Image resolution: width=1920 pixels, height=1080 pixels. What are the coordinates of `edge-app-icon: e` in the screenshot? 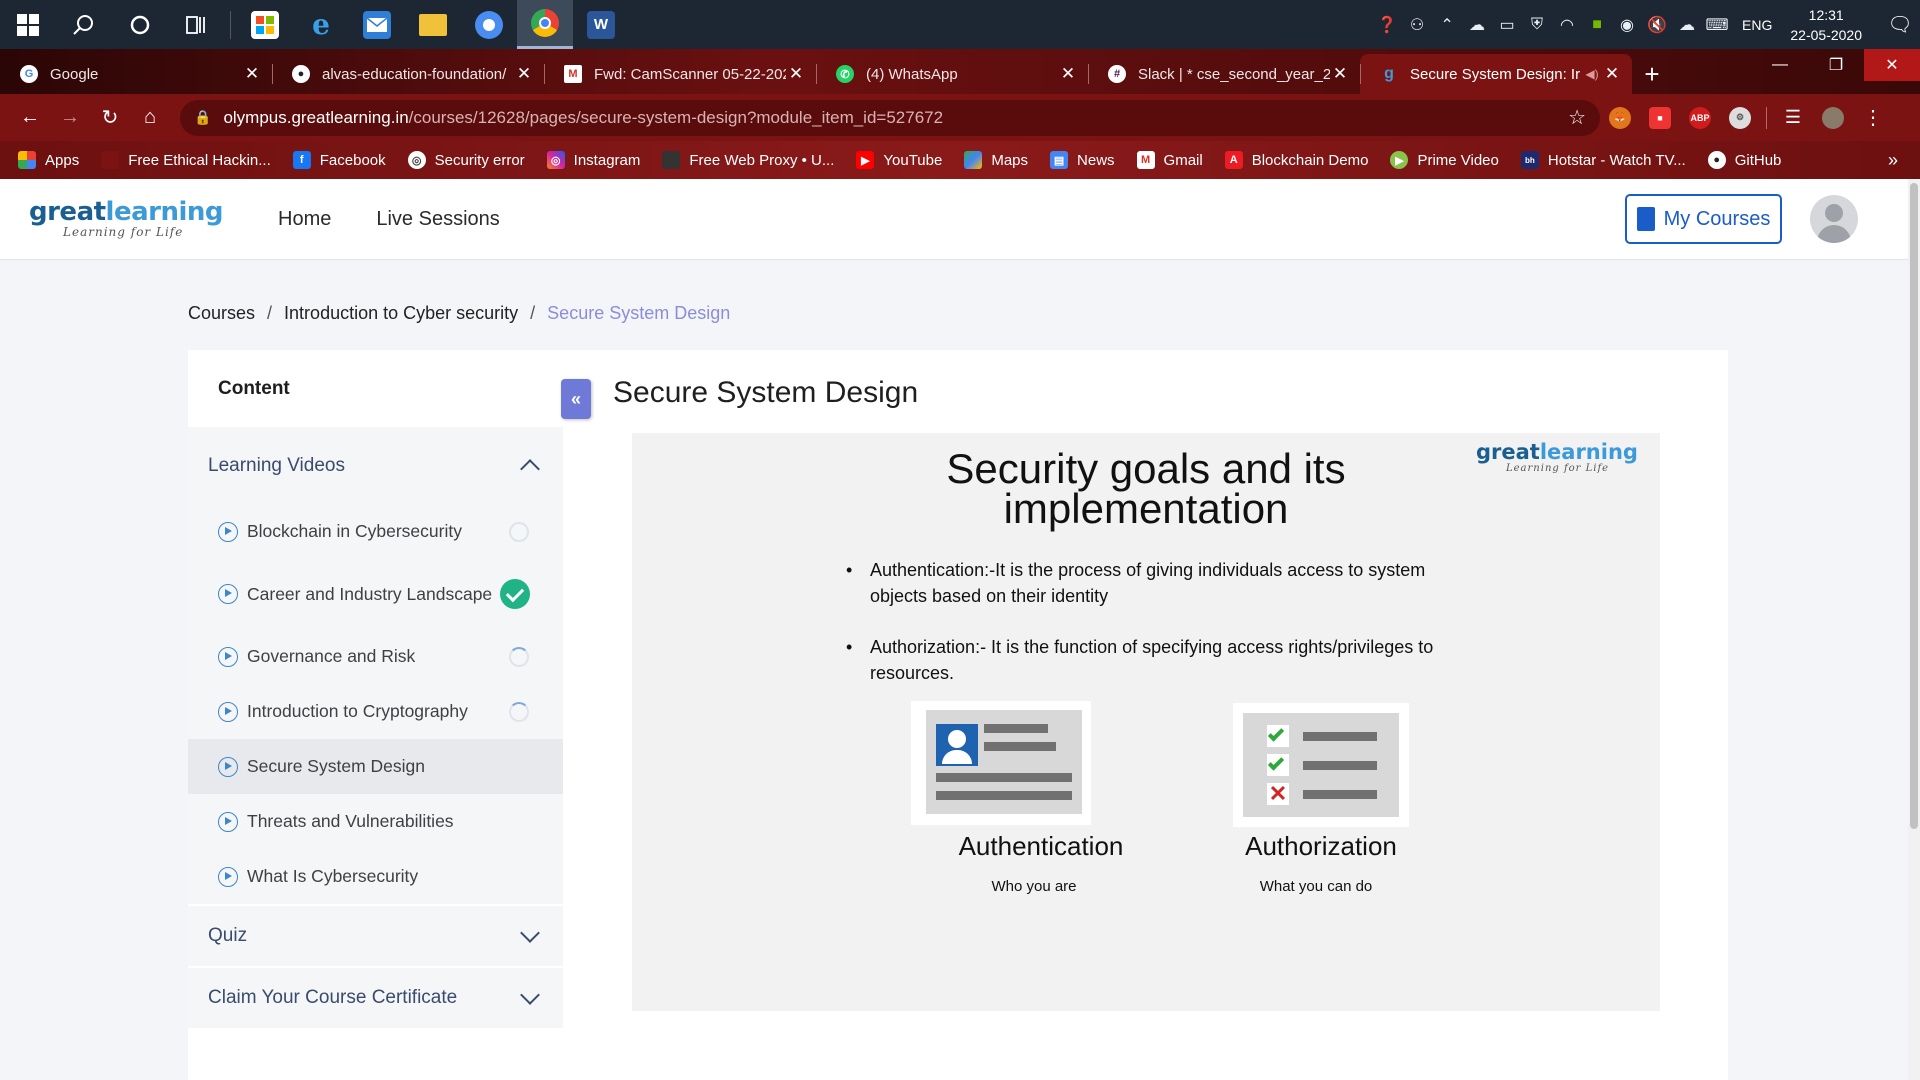 It's located at (321, 24).